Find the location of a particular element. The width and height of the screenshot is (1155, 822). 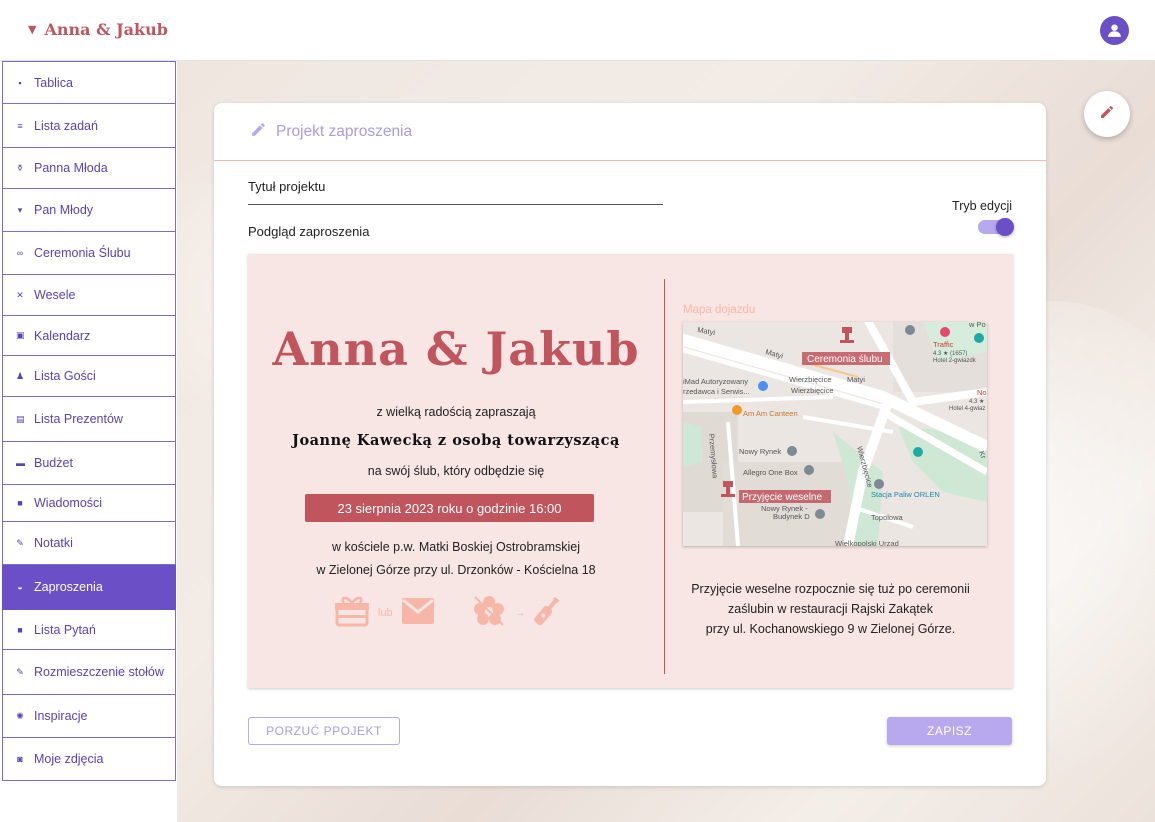

sidebar-item-label: Pan Młody is located at coordinates (64, 210).